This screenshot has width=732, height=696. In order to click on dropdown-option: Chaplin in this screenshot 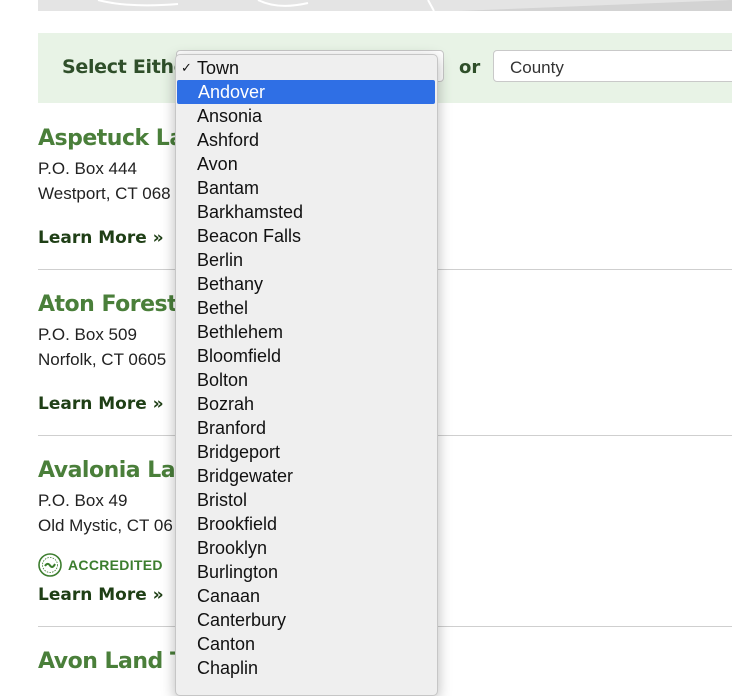, I will do `click(305, 668)`.